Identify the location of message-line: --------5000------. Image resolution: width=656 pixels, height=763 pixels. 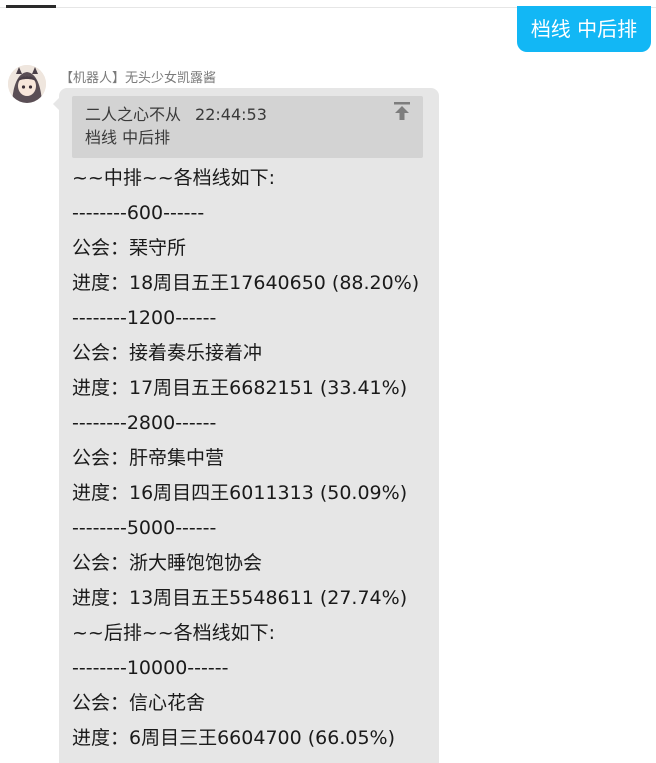
(144, 528).